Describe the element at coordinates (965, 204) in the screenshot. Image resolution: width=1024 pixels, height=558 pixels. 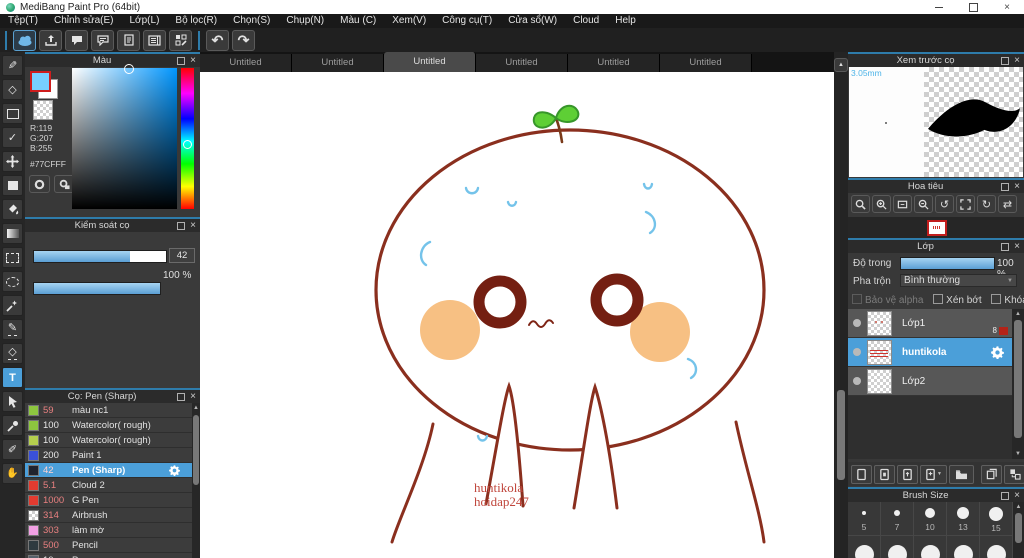
I see `reset-view-button` at that location.